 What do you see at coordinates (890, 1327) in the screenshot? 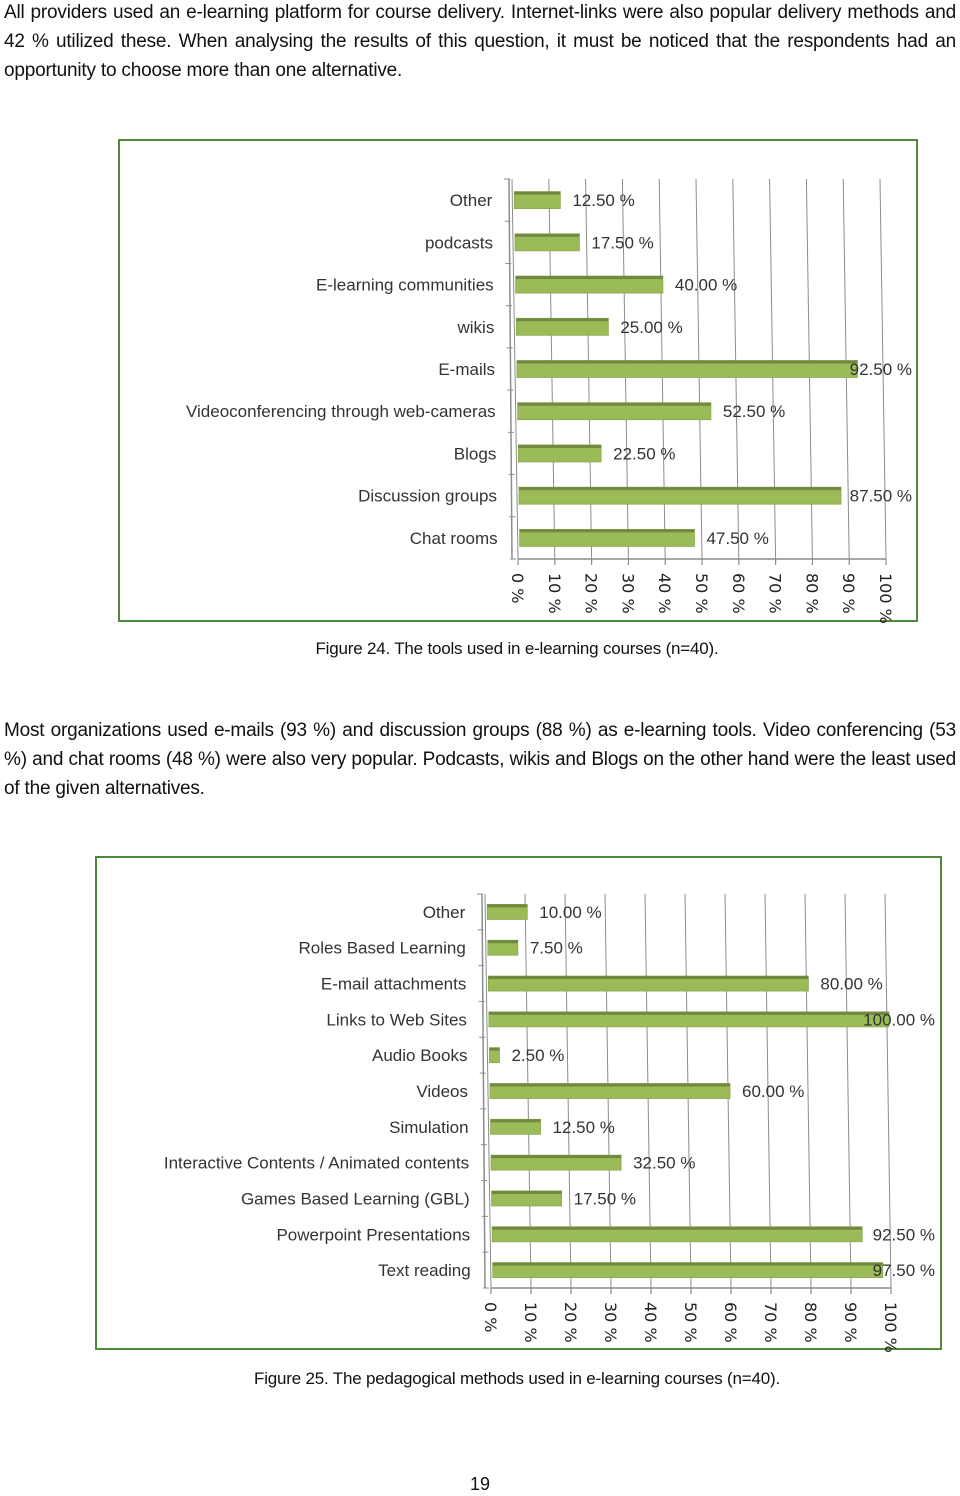
I see `methods-x-tick-label: 100 %` at bounding box center [890, 1327].